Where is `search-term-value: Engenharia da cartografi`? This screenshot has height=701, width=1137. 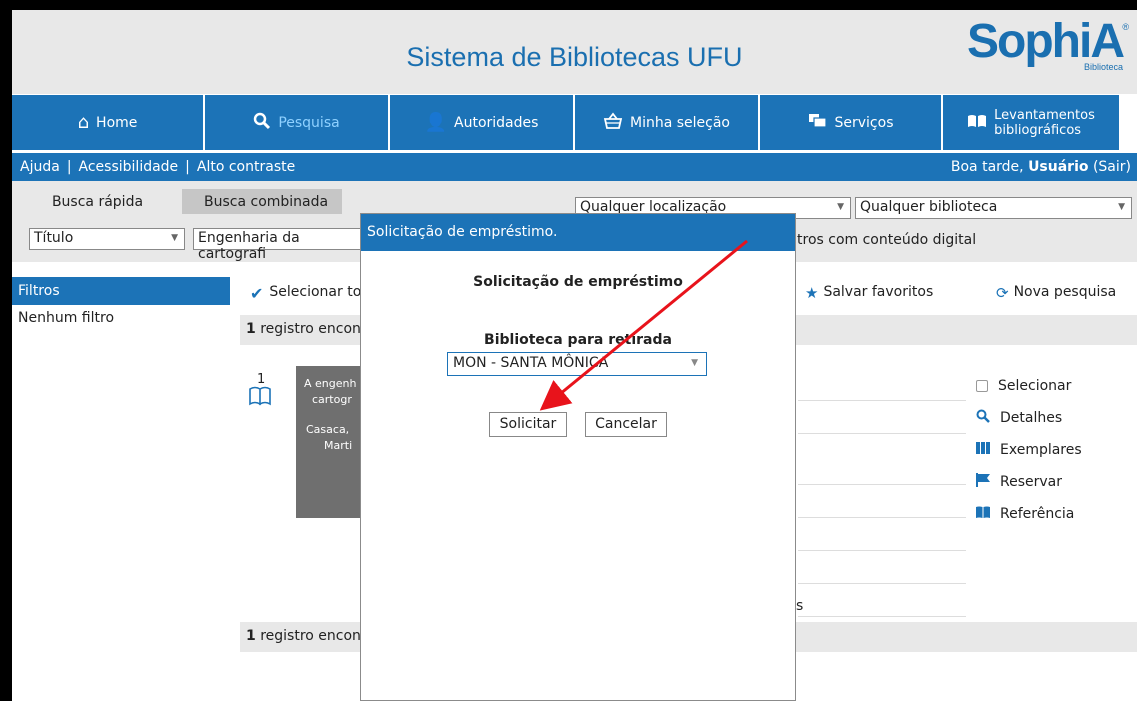
search-term-value: Engenharia da cartografi is located at coordinates (249, 246).